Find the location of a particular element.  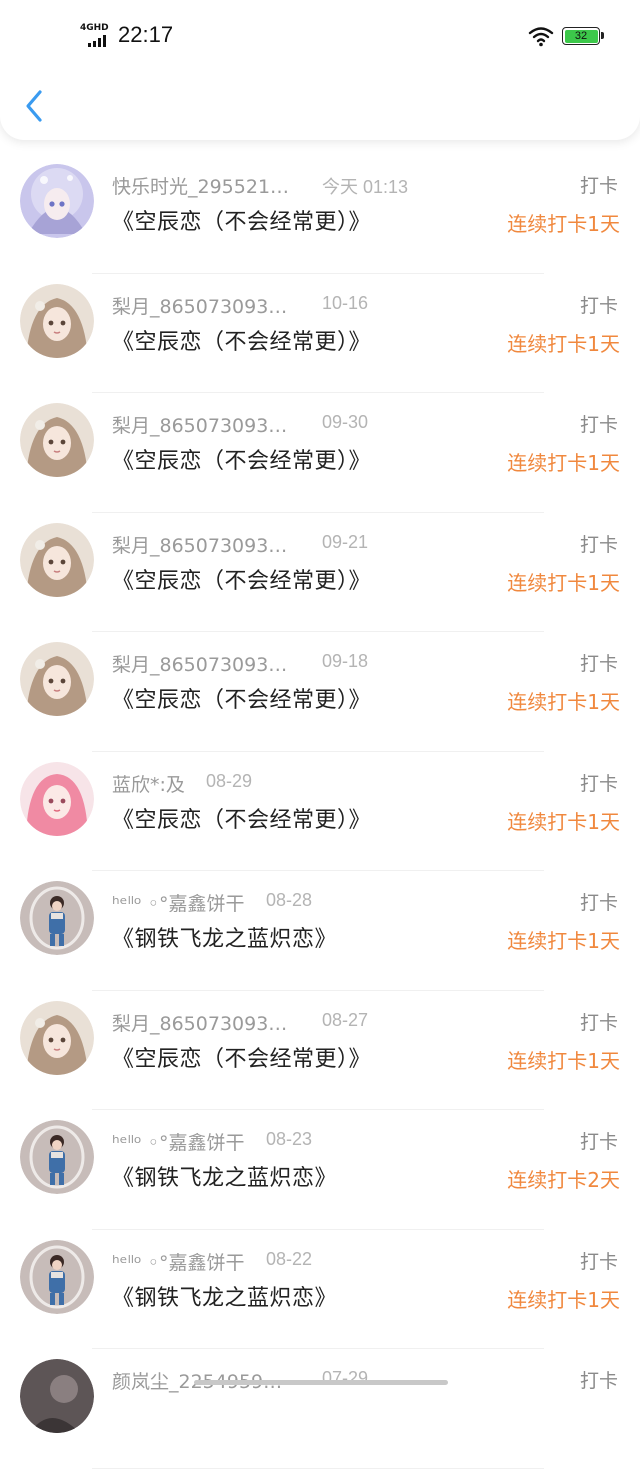

post-date: 08-29 is located at coordinates (229, 780).